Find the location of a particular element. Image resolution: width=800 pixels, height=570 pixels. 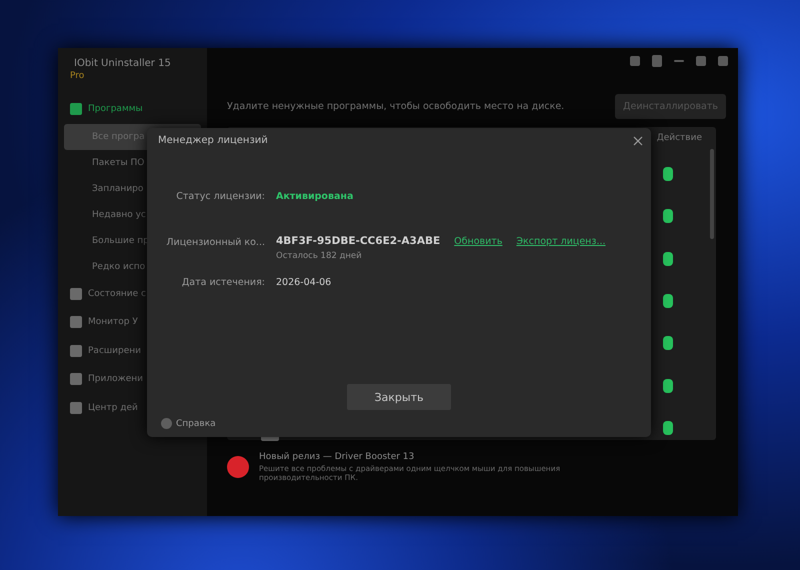

promo-icon is located at coordinates (238, 467).